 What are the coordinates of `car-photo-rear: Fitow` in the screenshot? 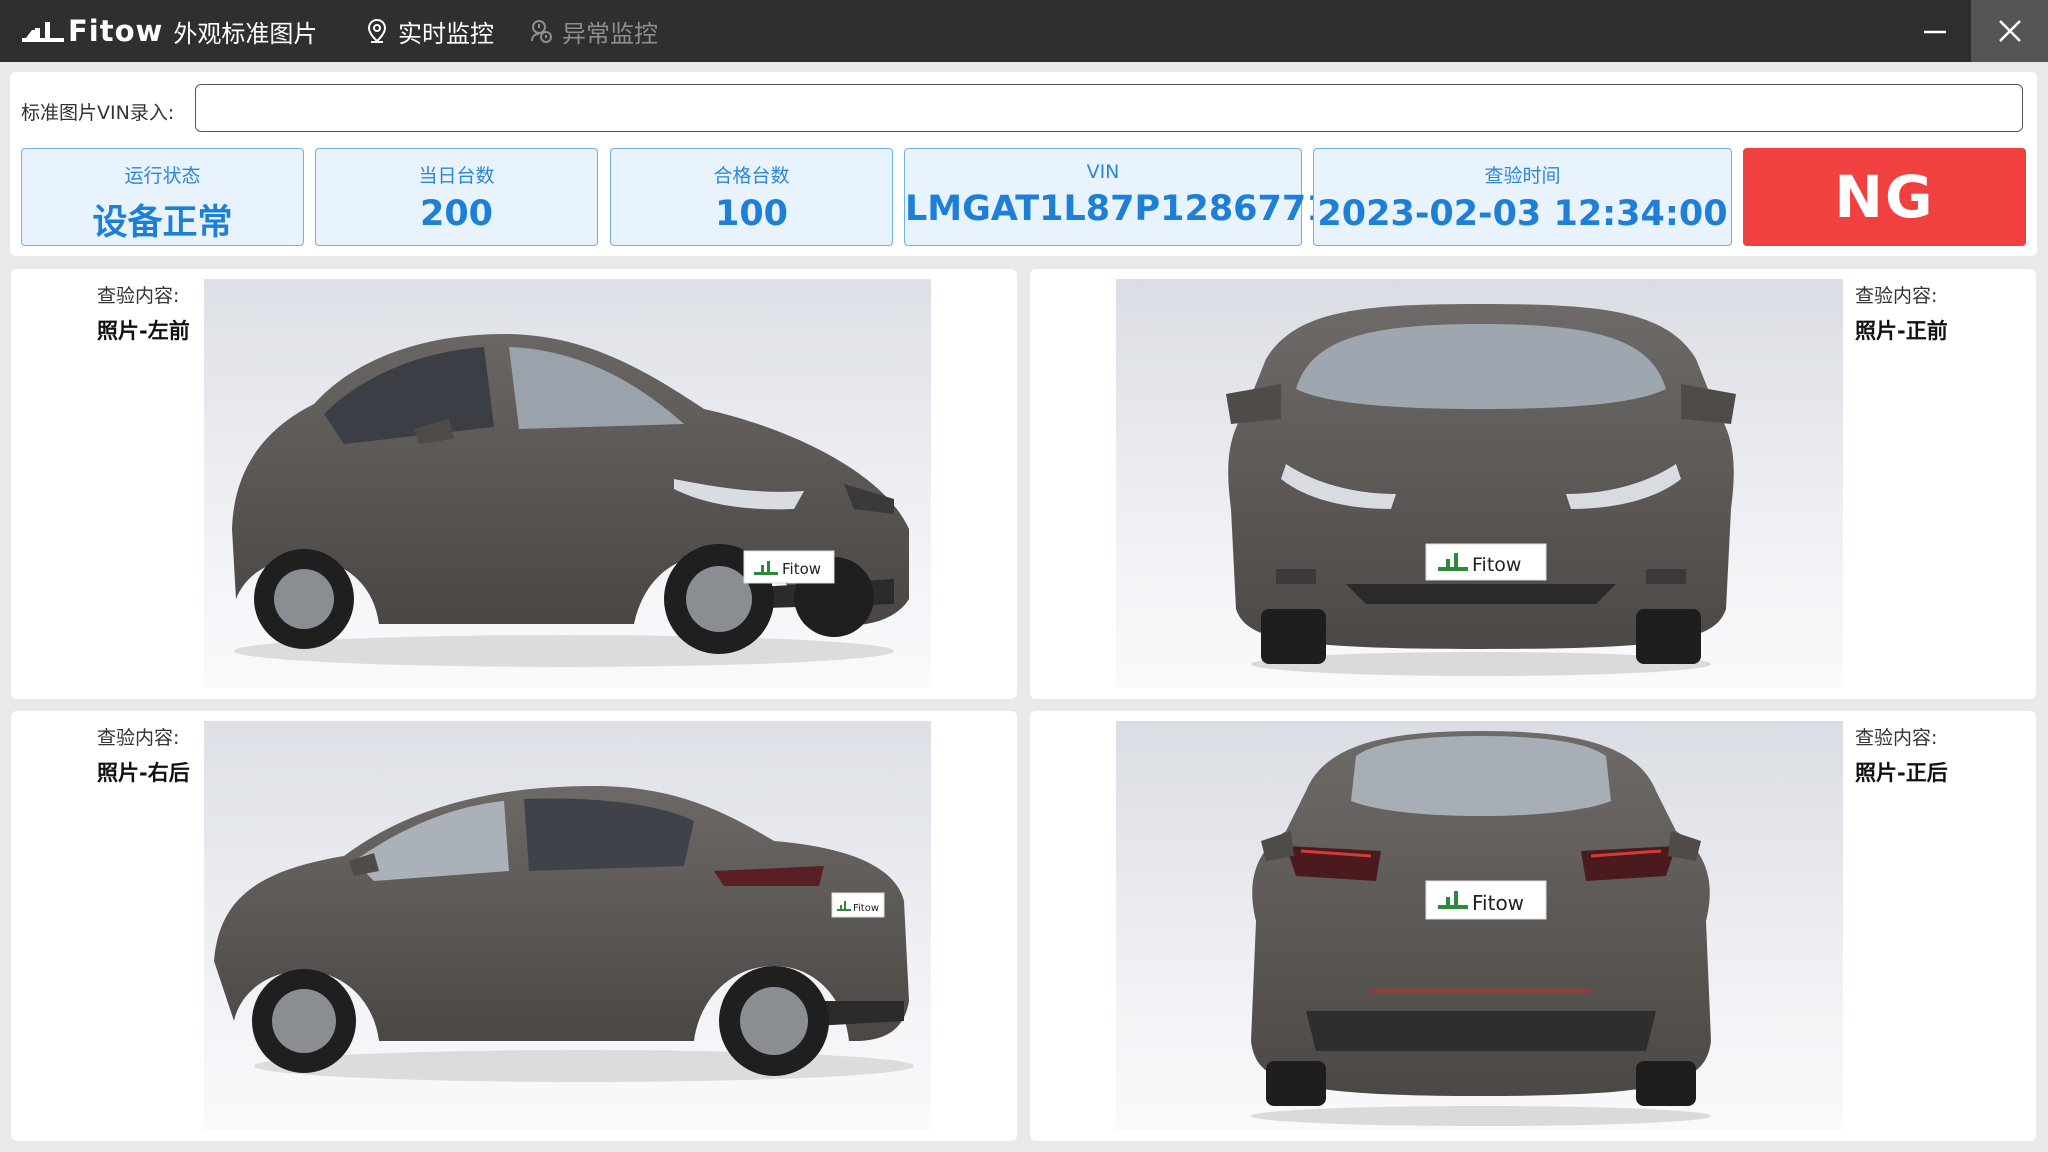 It's located at (1479, 925).